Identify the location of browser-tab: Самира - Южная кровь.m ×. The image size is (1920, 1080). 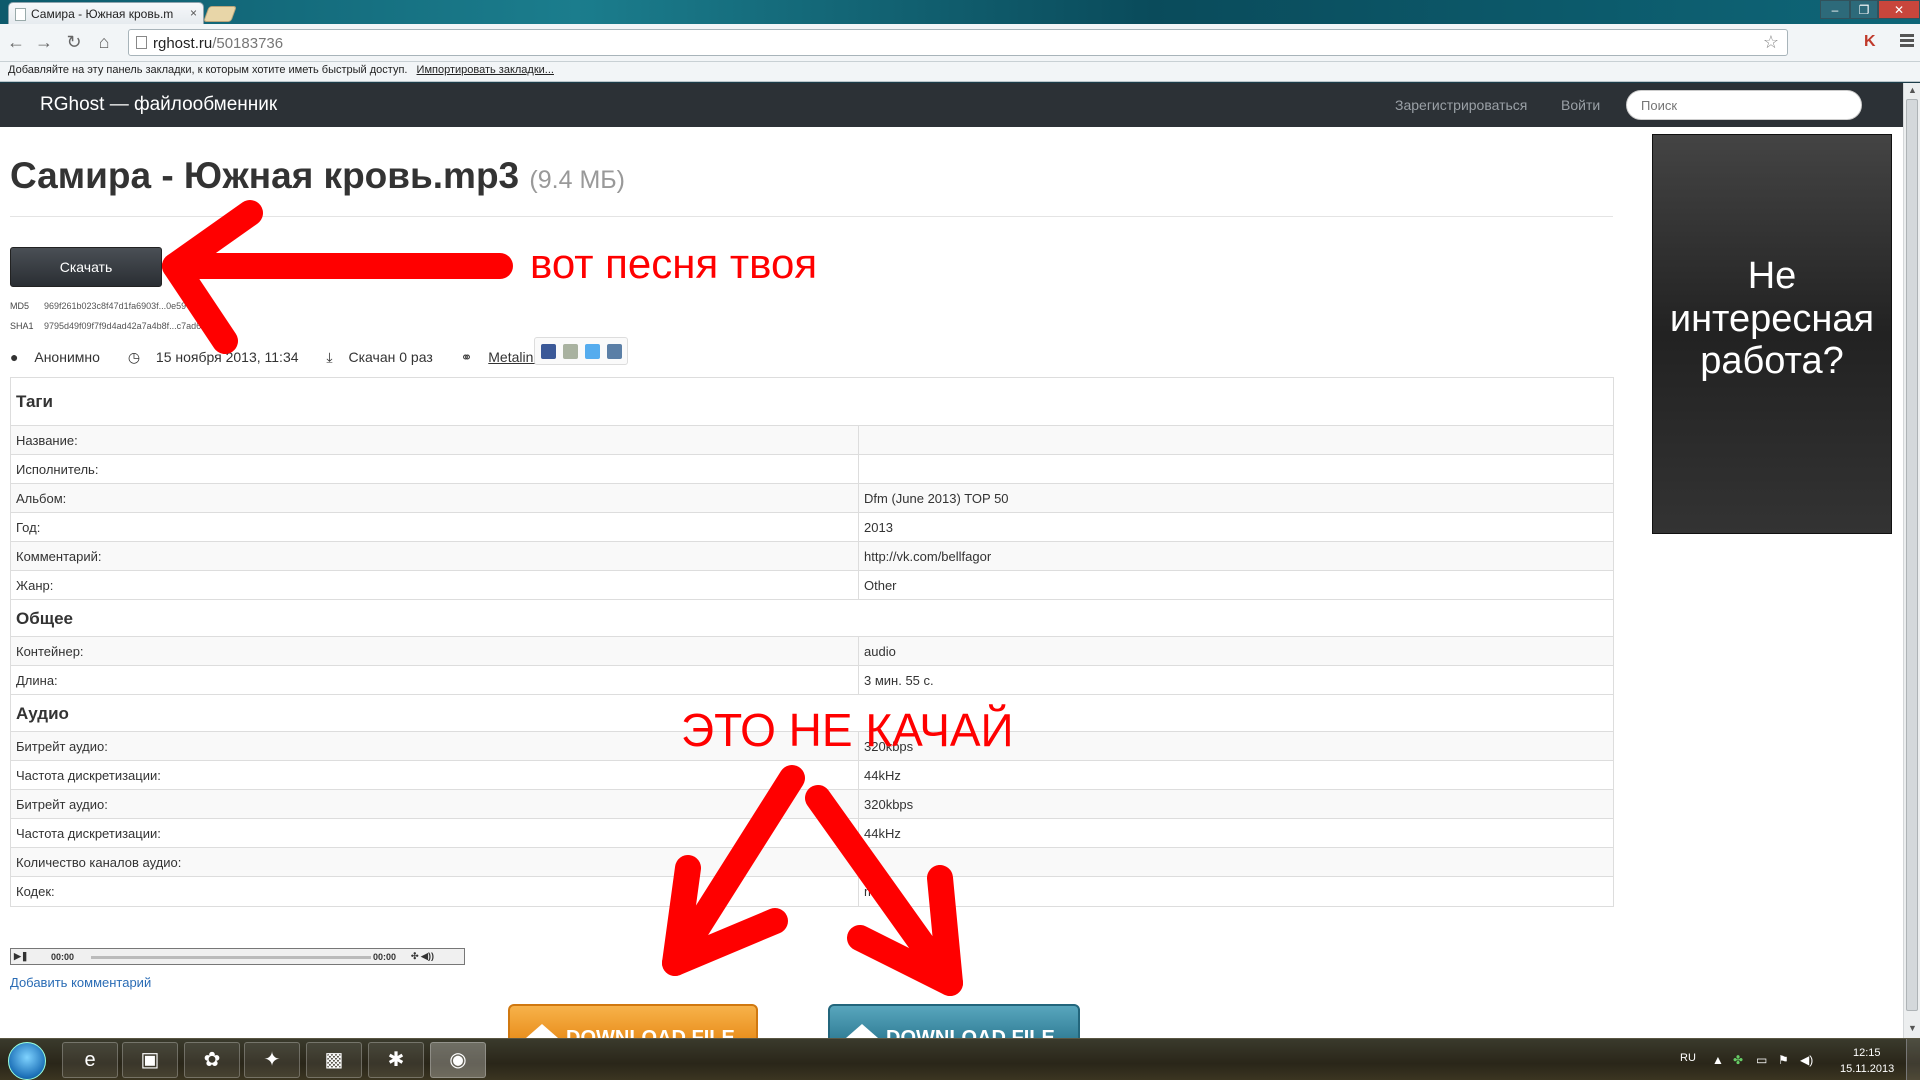
(106, 13).